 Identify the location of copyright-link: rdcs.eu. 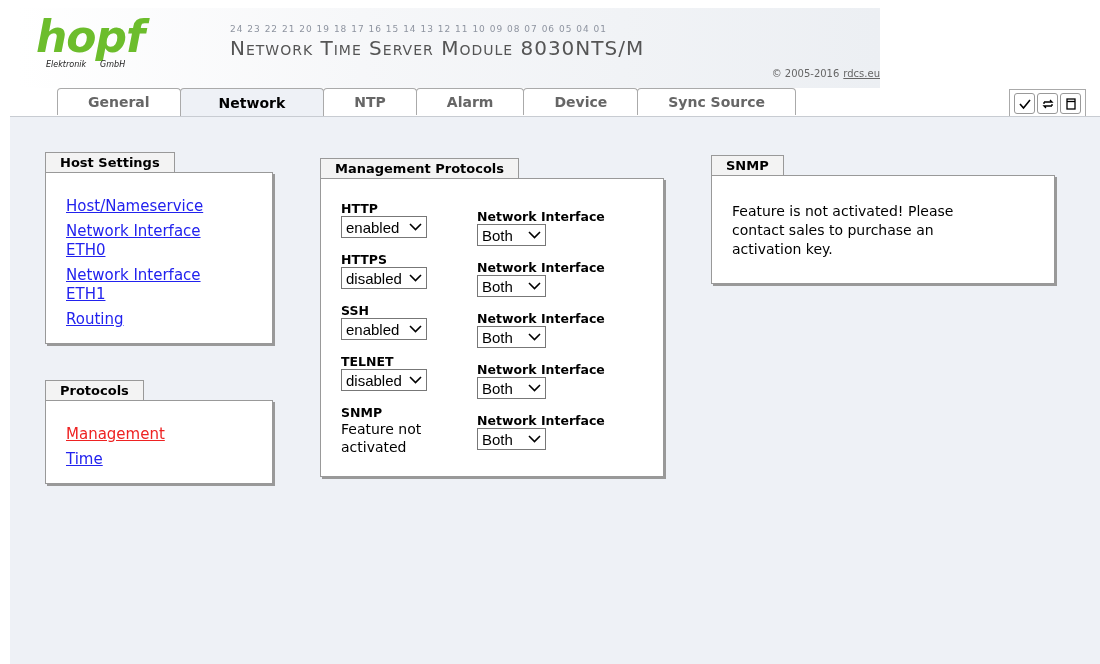
(861, 73).